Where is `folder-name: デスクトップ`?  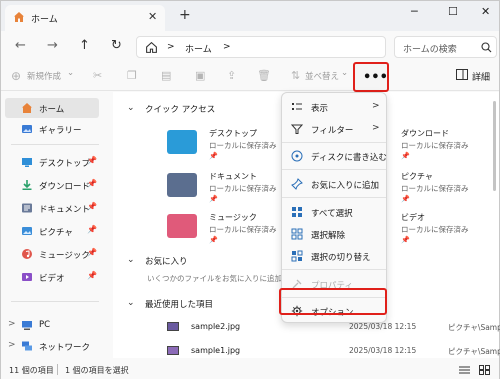 folder-name: デスクトップ is located at coordinates (233, 133).